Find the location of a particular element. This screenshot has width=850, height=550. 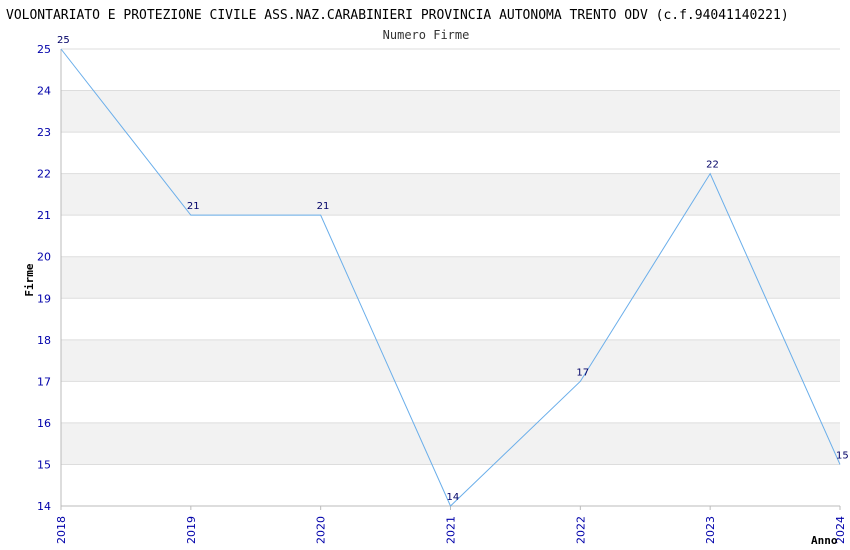

data-label: 17 is located at coordinates (582, 372).